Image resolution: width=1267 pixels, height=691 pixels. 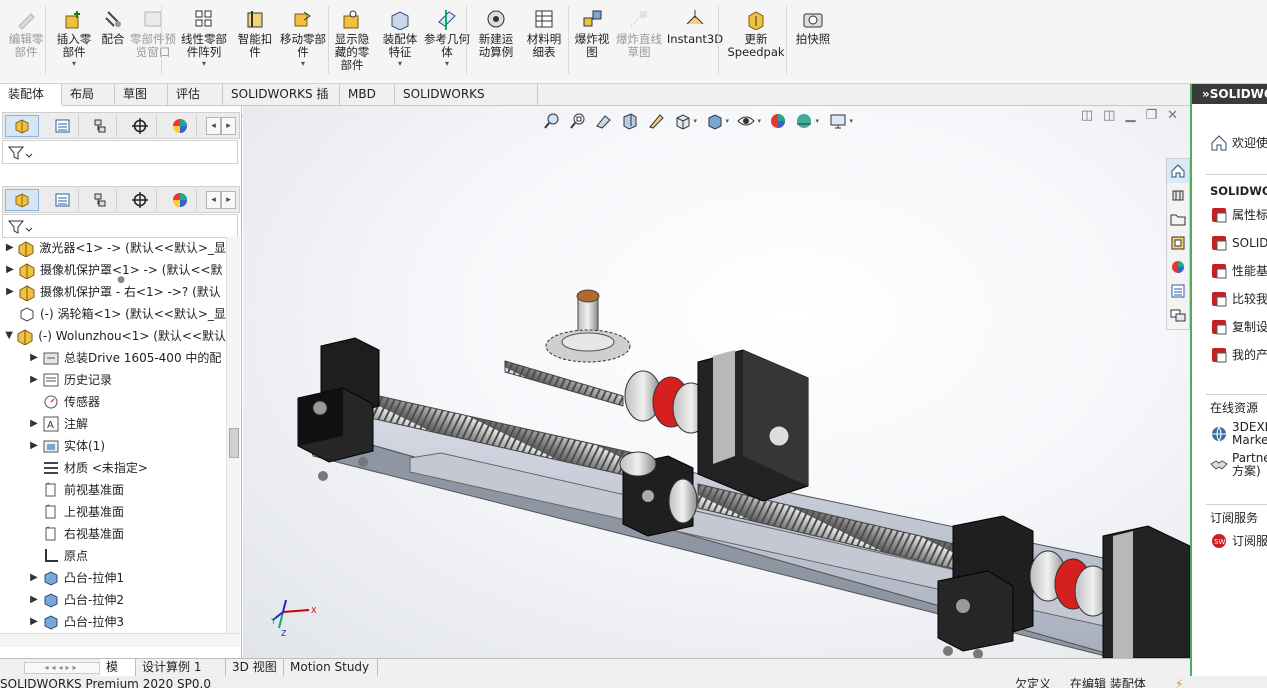 I want to click on appearances-tab, so click(x=1178, y=267).